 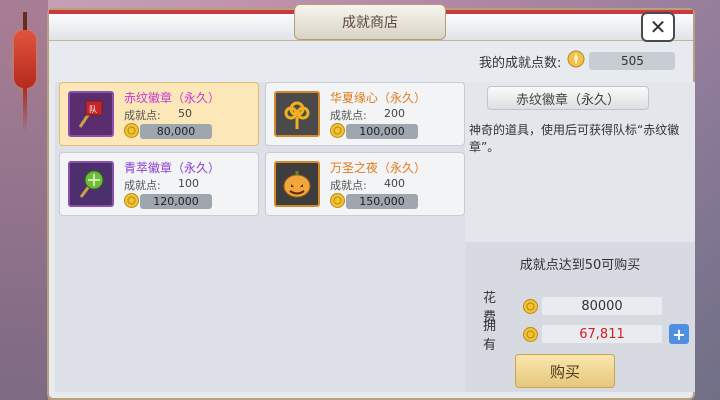 I want to click on owned-row: 拥有 67,811 +, so click(x=586, y=336).